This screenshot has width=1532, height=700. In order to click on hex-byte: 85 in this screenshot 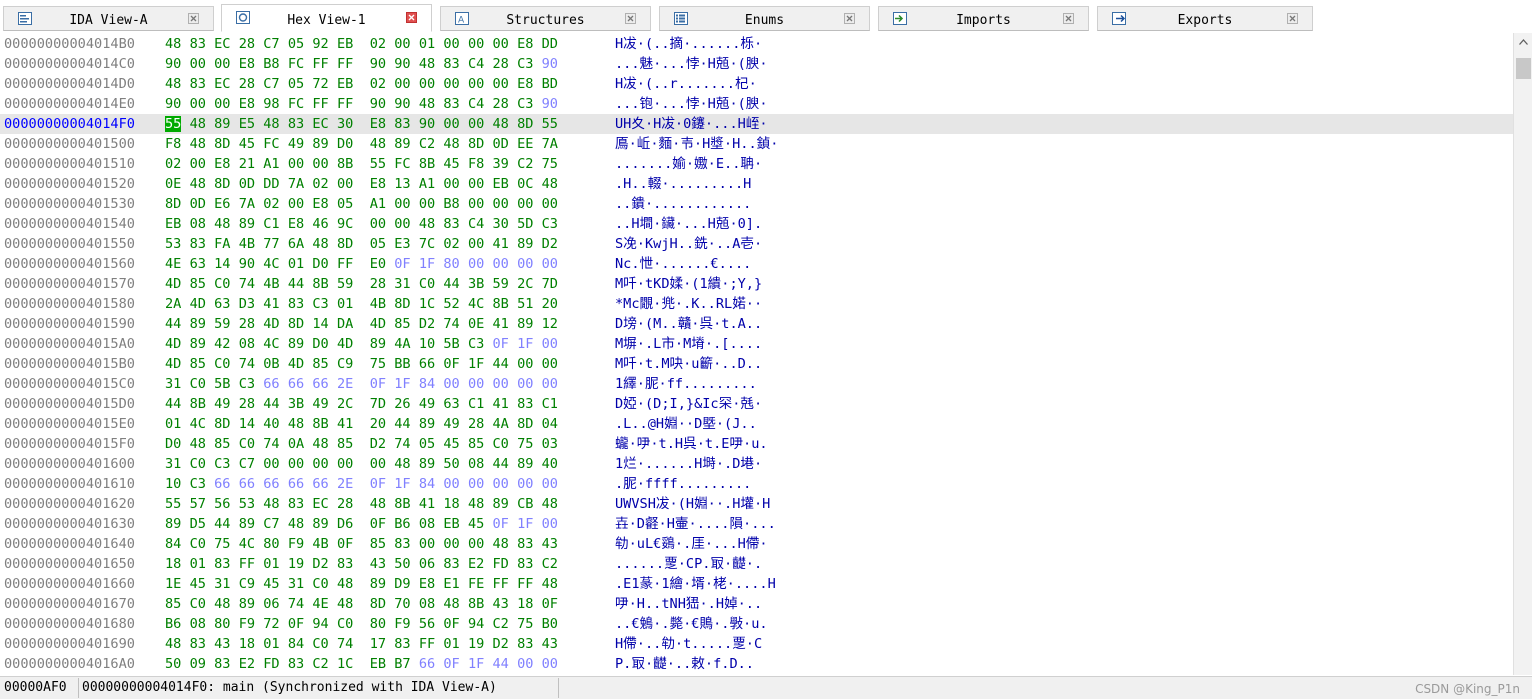, I will do `click(198, 284)`.